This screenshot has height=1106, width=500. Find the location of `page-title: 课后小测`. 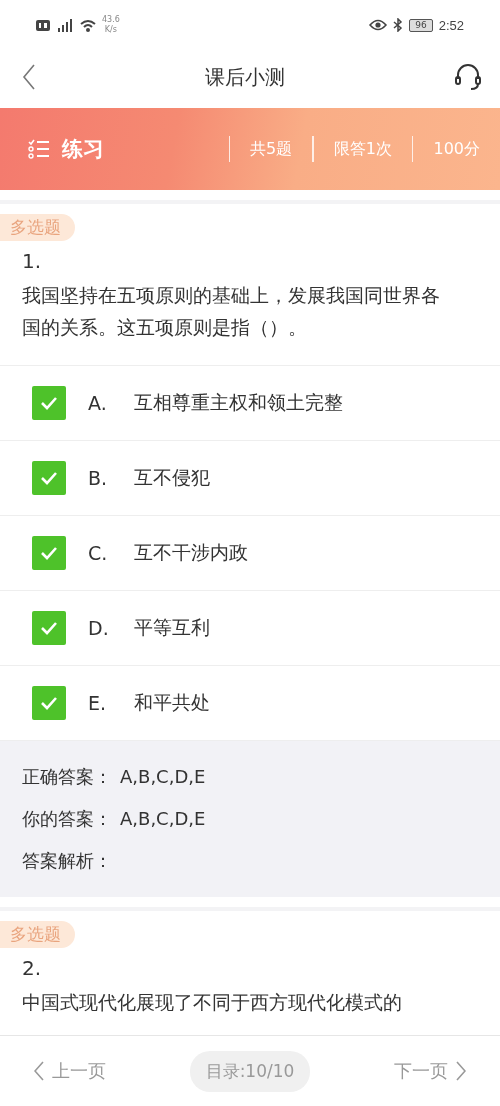

page-title: 课后小测 is located at coordinates (245, 77).